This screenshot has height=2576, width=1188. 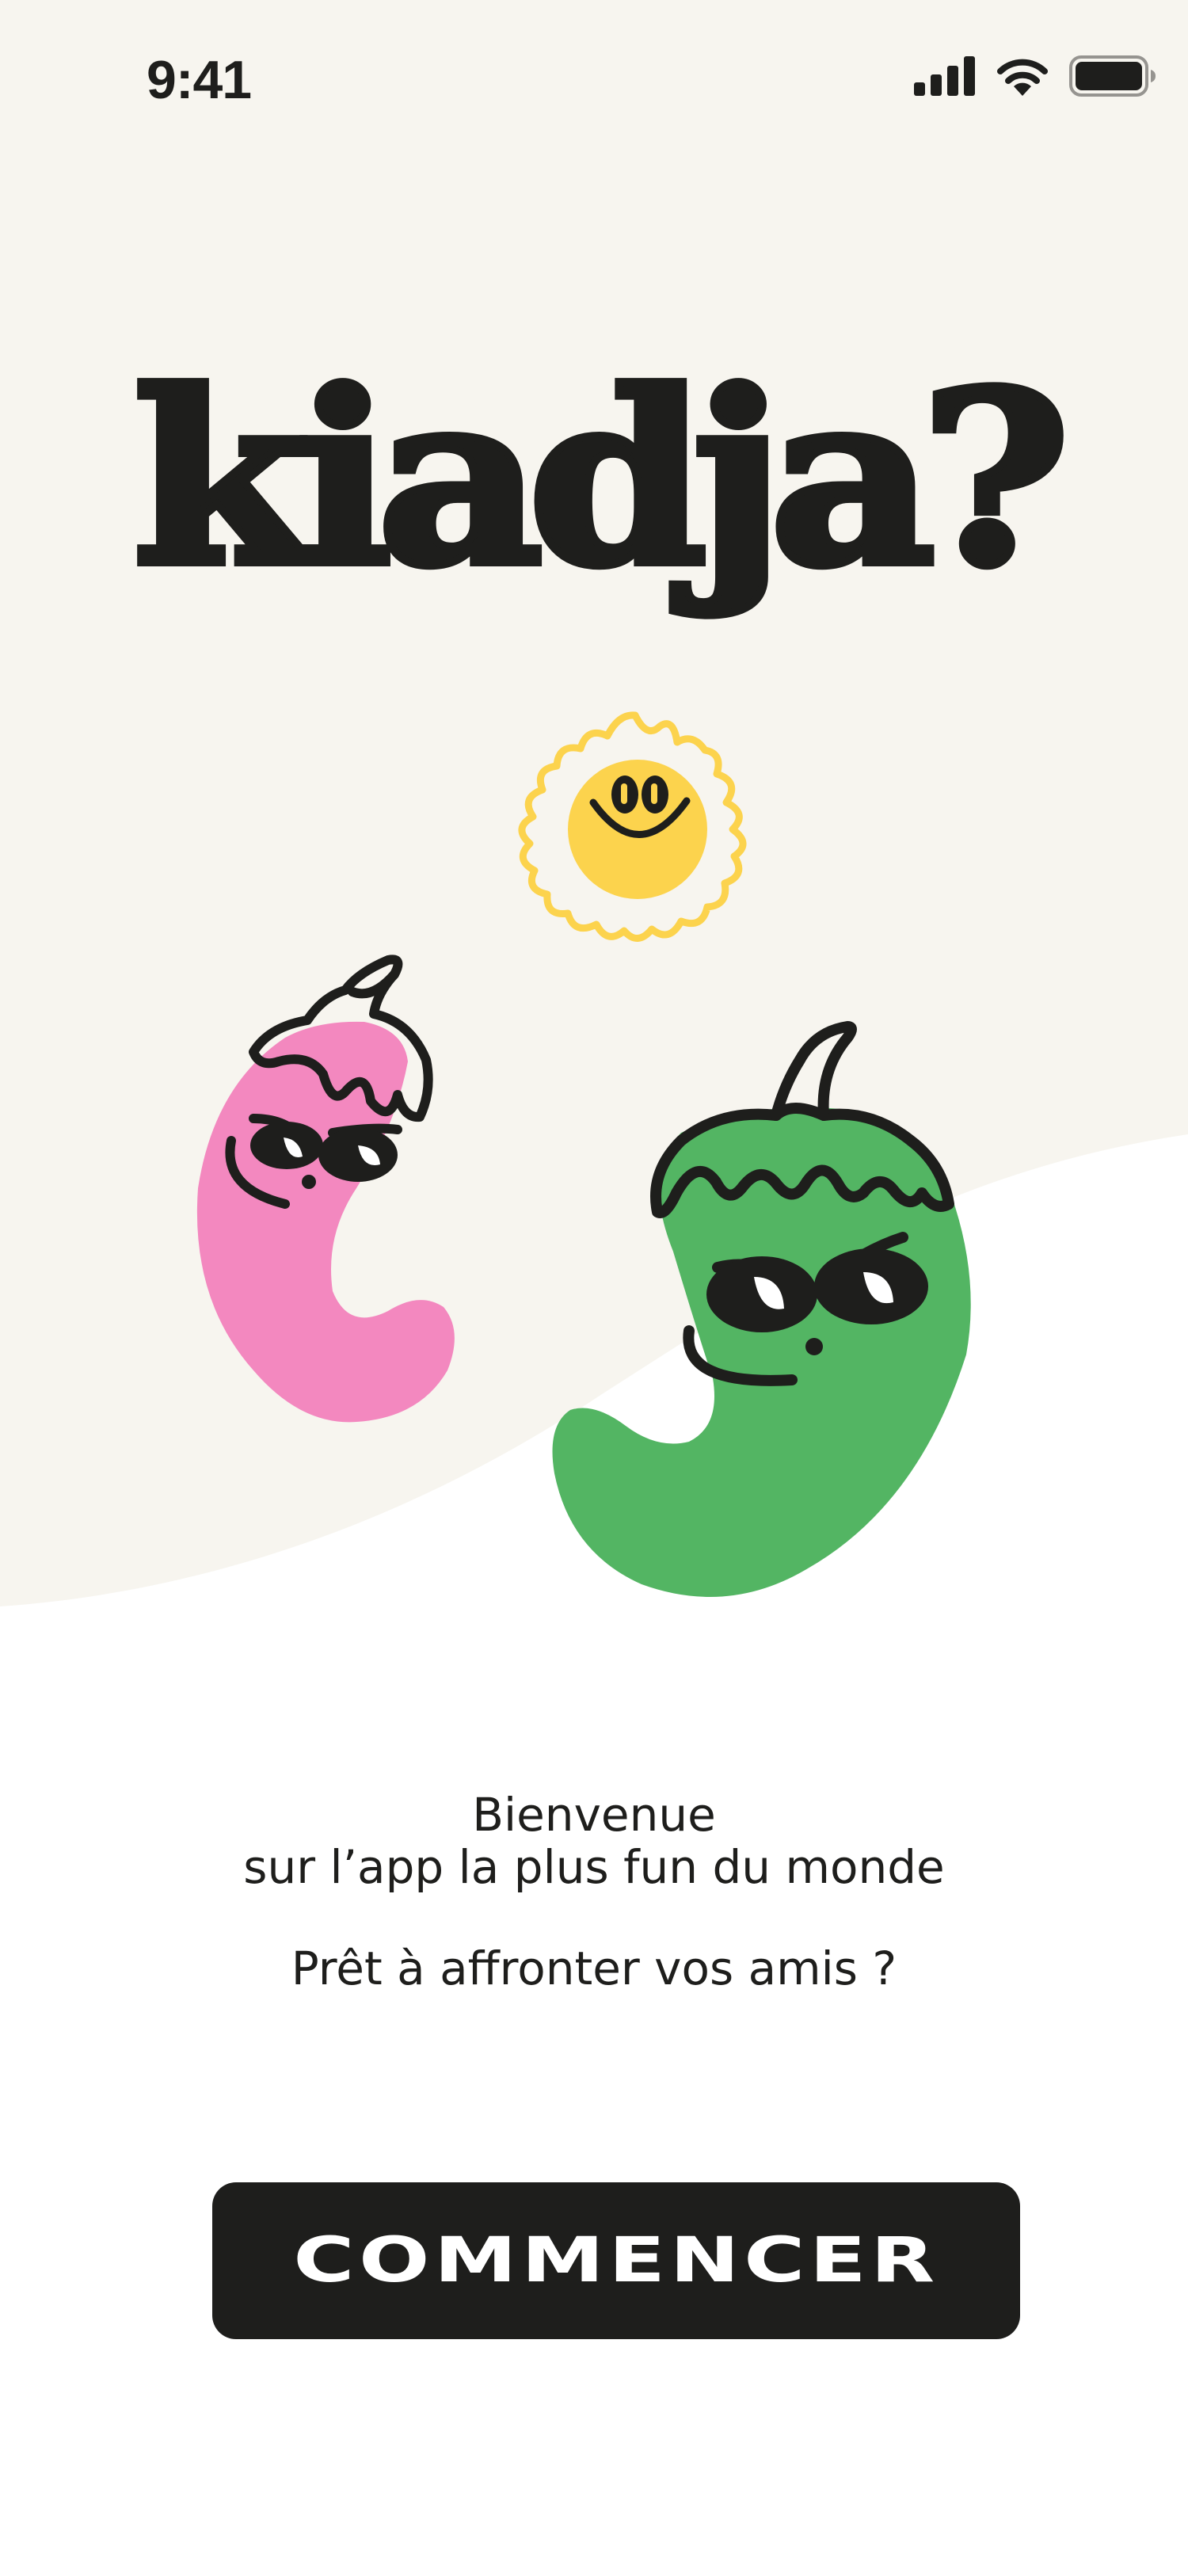 I want to click on pink-pepper-character, so click(x=325, y=1189).